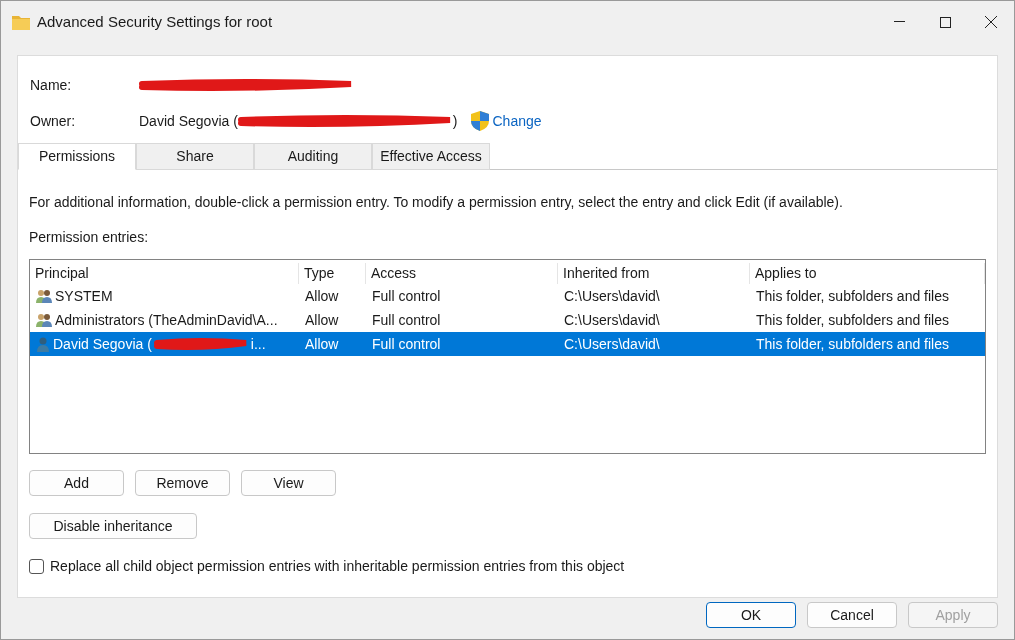  What do you see at coordinates (867, 273) in the screenshot?
I see `column-header: Applies to` at bounding box center [867, 273].